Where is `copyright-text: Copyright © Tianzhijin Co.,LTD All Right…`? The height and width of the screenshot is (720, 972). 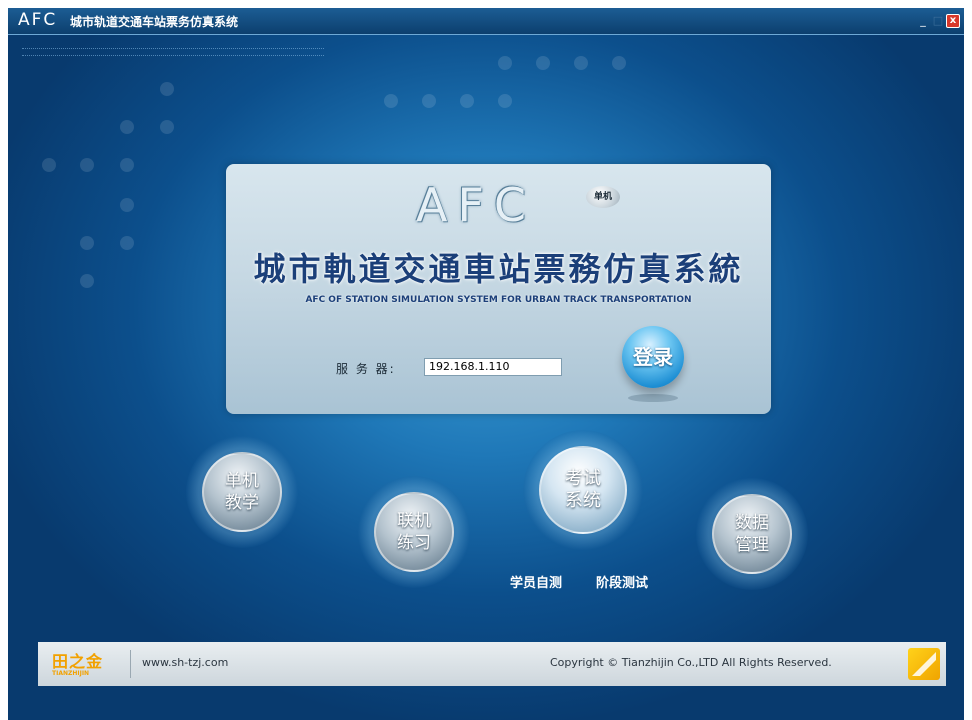
copyright-text: Copyright © Tianzhijin Co.,LTD All Right… is located at coordinates (691, 662).